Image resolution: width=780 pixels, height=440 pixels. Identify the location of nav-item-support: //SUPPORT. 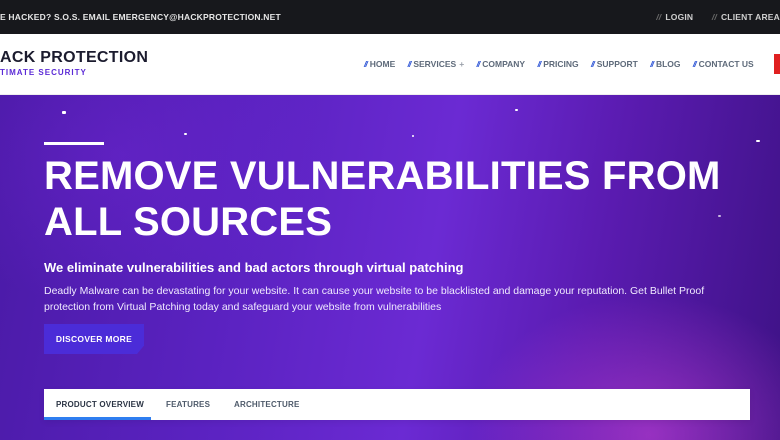
(614, 64).